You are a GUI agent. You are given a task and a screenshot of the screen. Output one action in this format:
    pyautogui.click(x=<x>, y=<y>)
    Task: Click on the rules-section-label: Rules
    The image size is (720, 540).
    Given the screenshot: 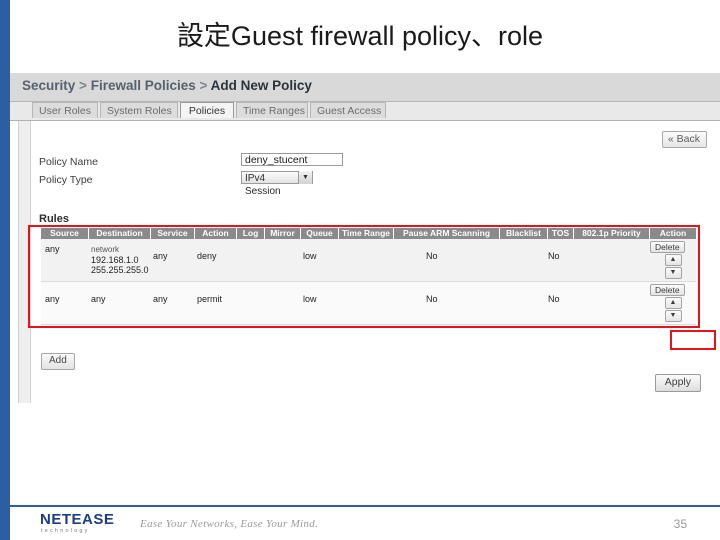 What is the action you would take?
    pyautogui.click(x=54, y=219)
    